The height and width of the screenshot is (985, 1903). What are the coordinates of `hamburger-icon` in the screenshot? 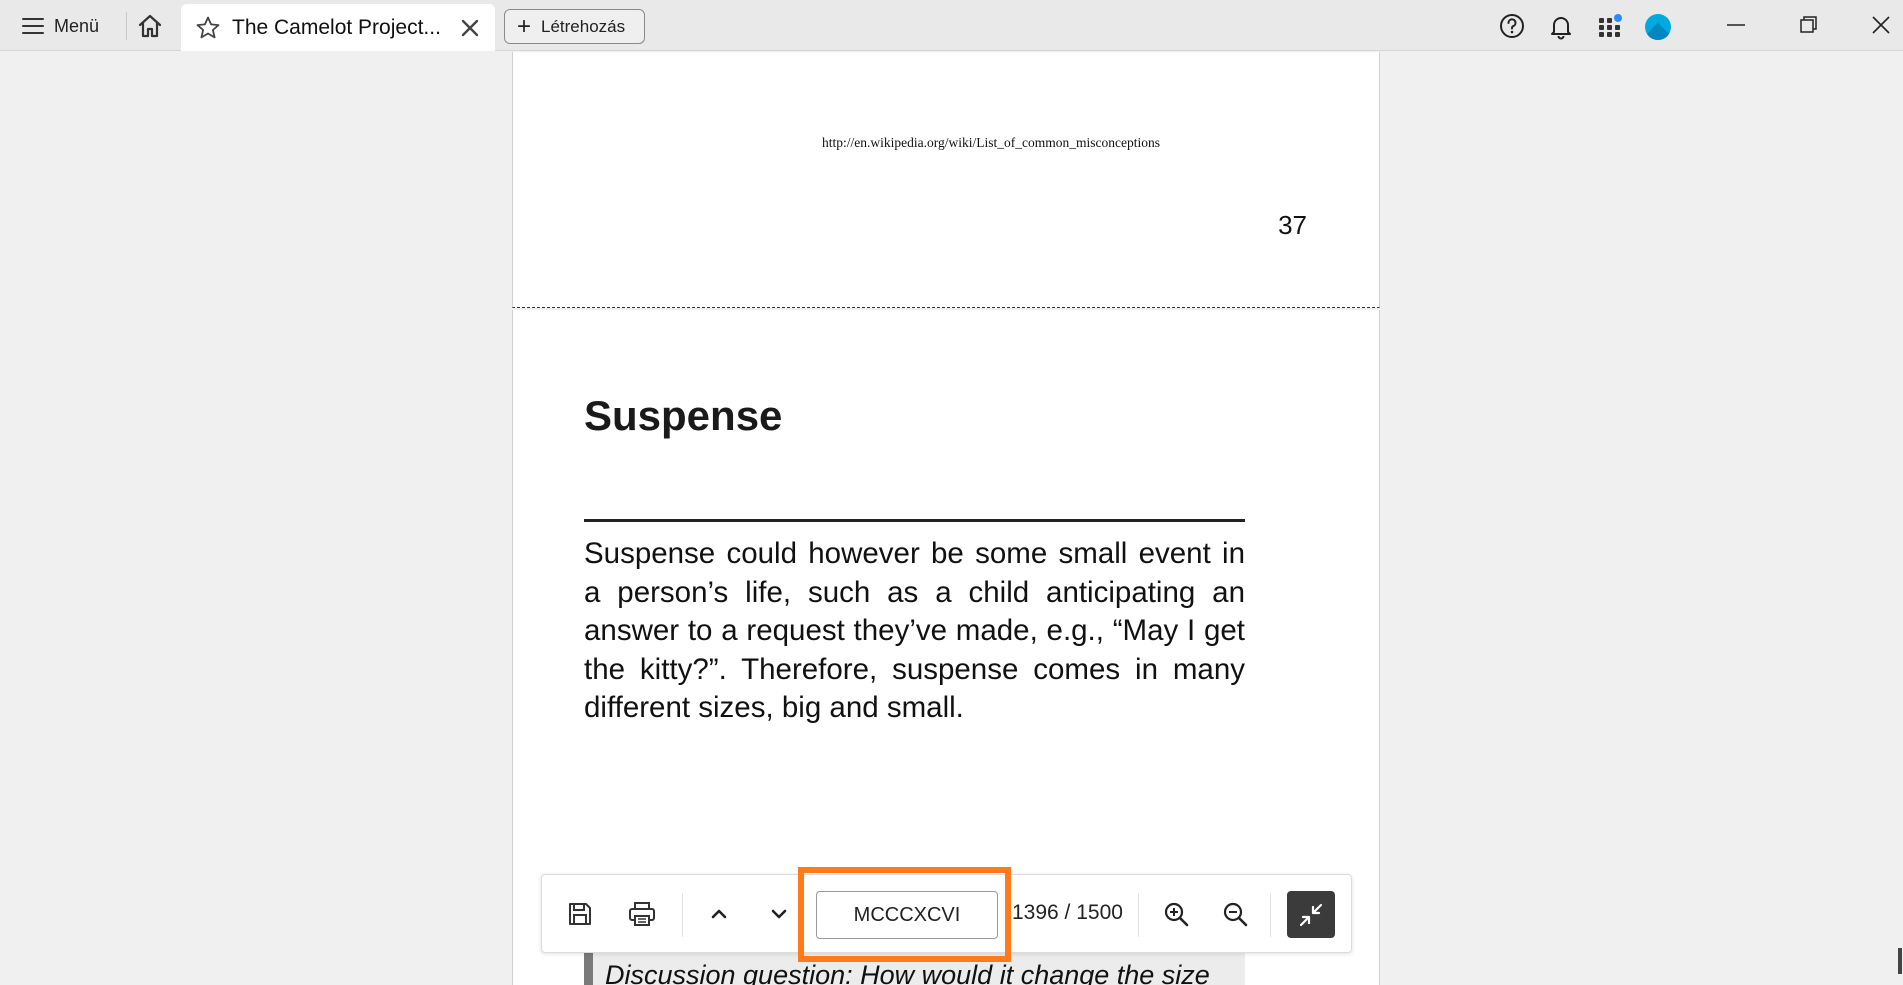 It's located at (33, 26).